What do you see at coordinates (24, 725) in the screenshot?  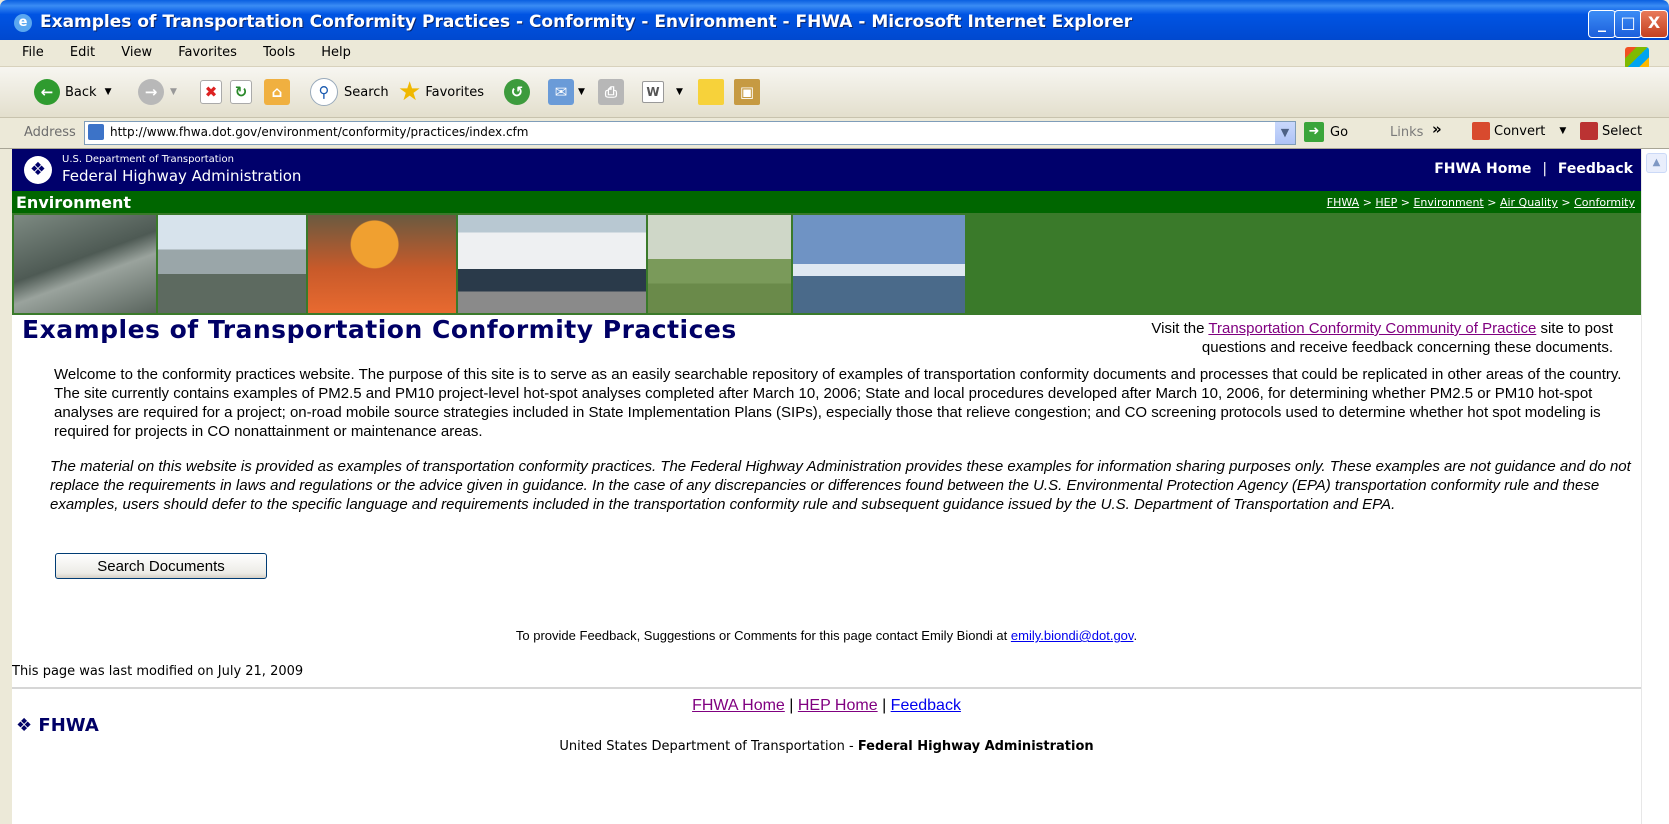 I see `fhwa-logo-icon: ❖` at bounding box center [24, 725].